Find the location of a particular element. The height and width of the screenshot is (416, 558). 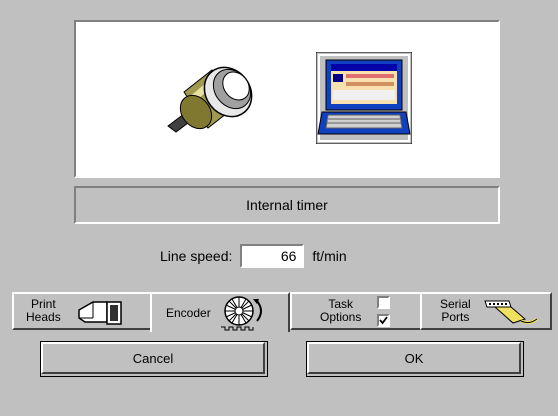

timing-source-text: Internal timer is located at coordinates (287, 205).